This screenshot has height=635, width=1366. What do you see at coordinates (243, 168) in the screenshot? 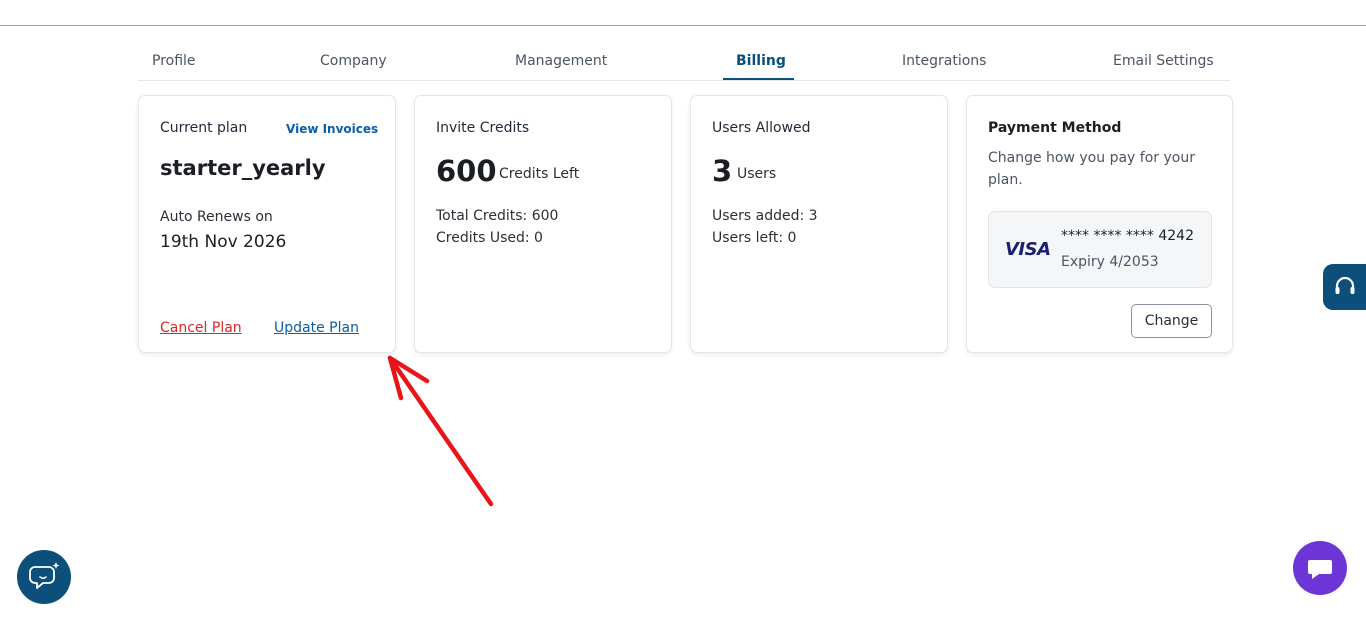
I see `plan-name: starter_yearly` at bounding box center [243, 168].